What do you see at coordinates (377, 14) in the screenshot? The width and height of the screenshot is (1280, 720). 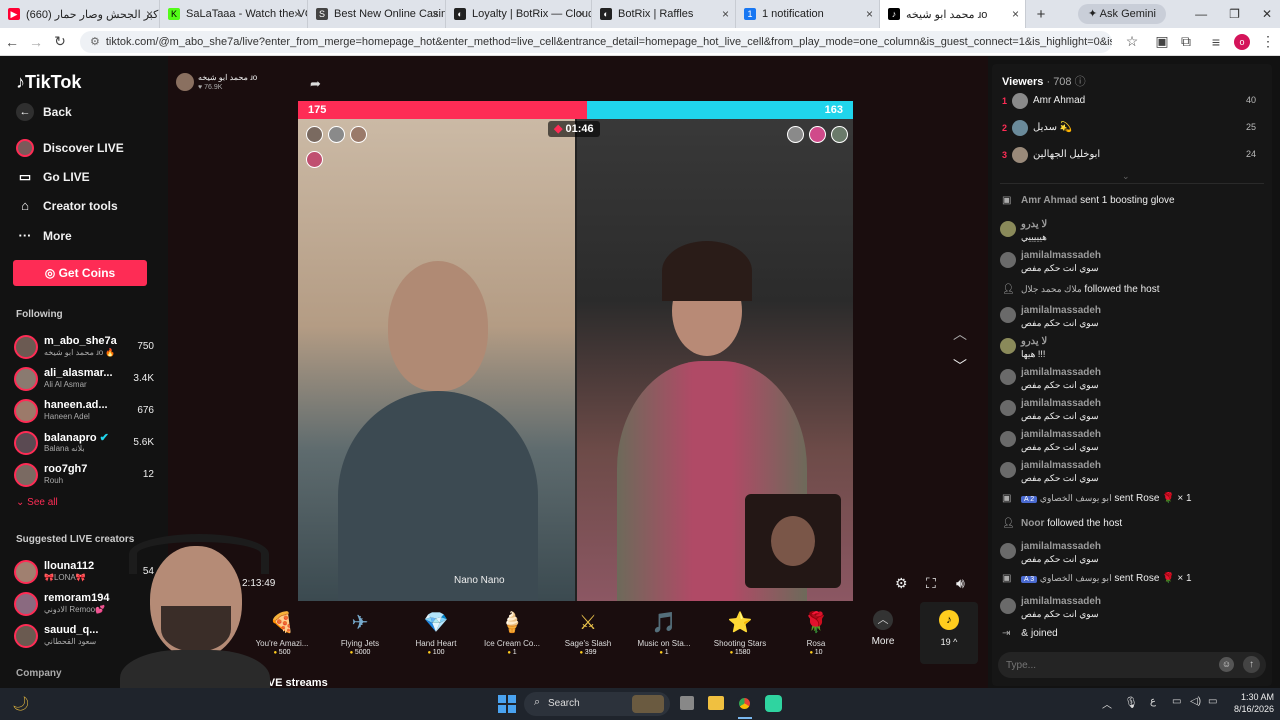 I see `browser-tab: S Best New Online Casino ×` at bounding box center [377, 14].